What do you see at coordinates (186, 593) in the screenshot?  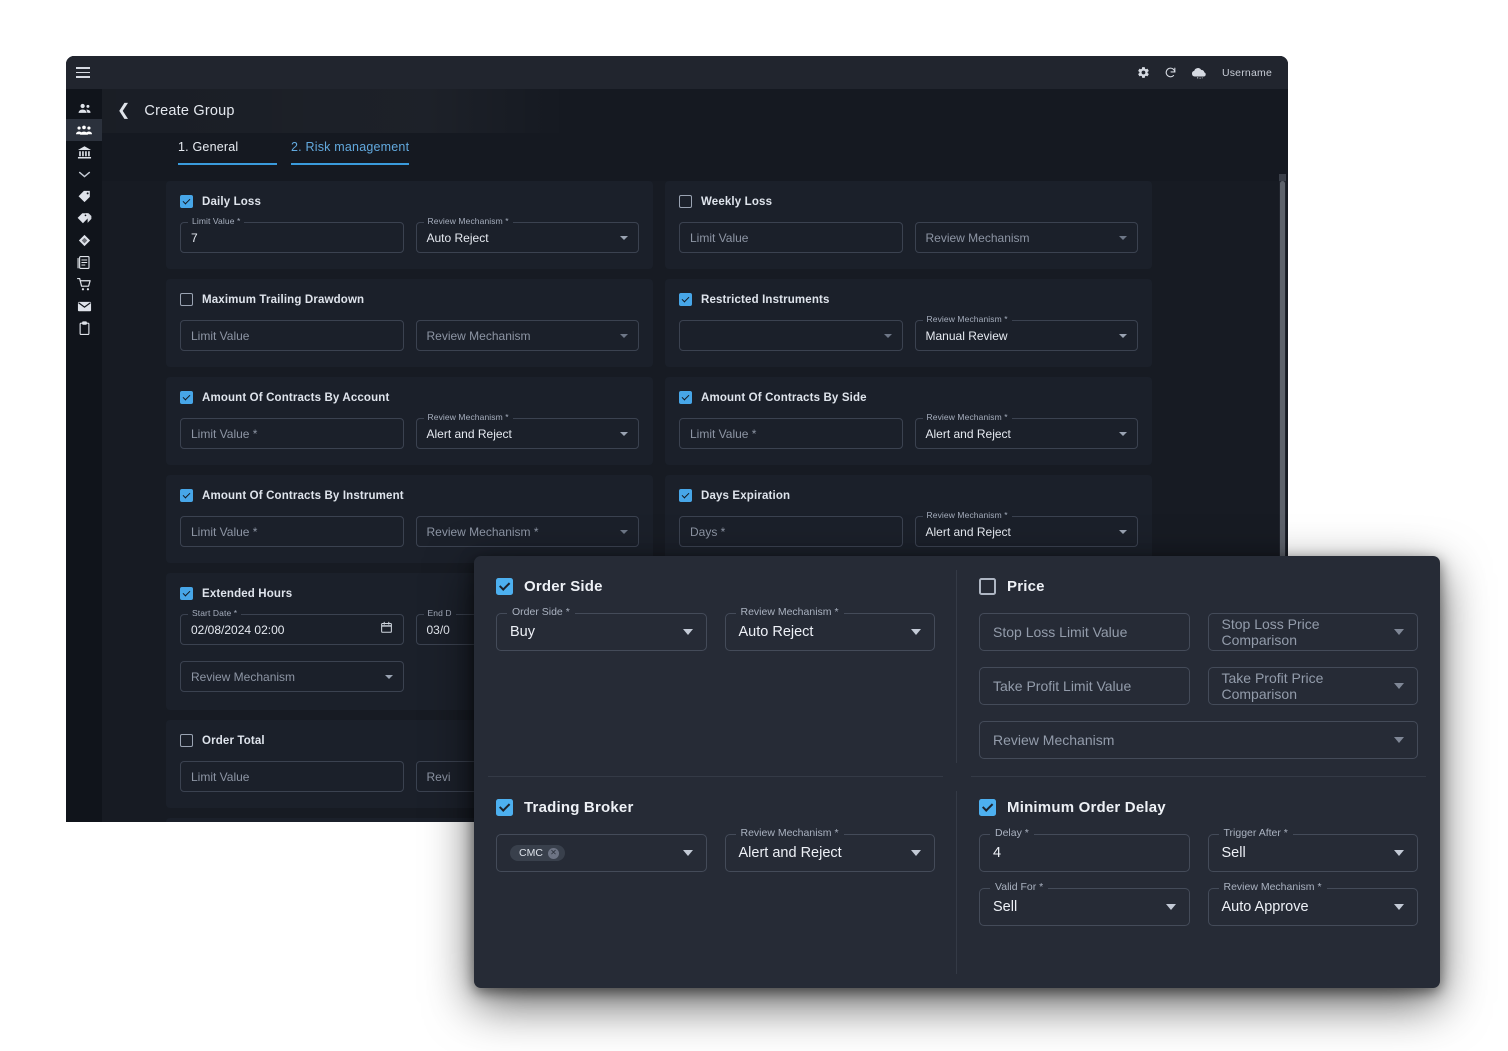 I see `extended-hours-checkbox` at bounding box center [186, 593].